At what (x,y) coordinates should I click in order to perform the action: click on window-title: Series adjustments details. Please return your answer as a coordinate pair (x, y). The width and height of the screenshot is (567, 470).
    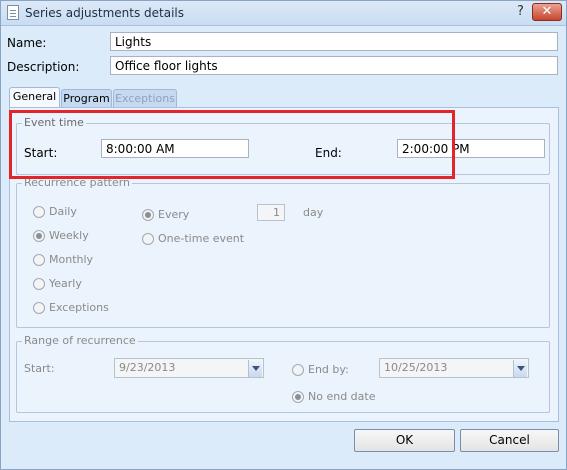
    Looking at the image, I should click on (105, 13).